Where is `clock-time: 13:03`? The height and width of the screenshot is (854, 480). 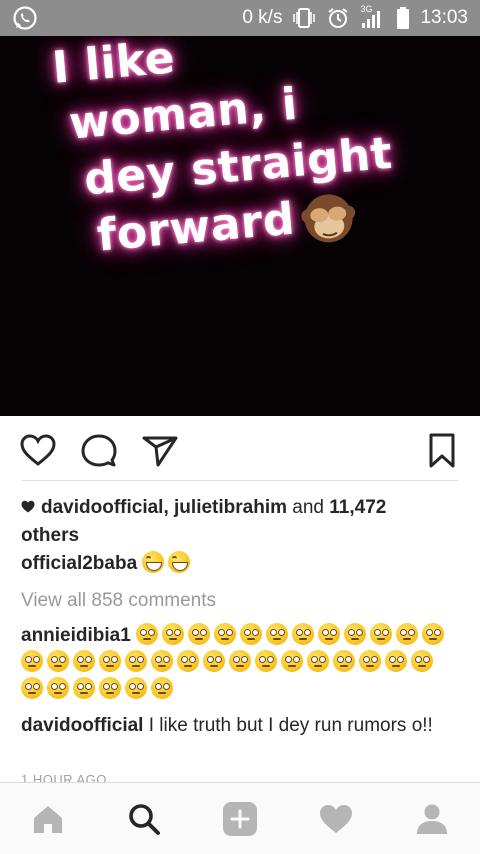 clock-time: 13:03 is located at coordinates (444, 17).